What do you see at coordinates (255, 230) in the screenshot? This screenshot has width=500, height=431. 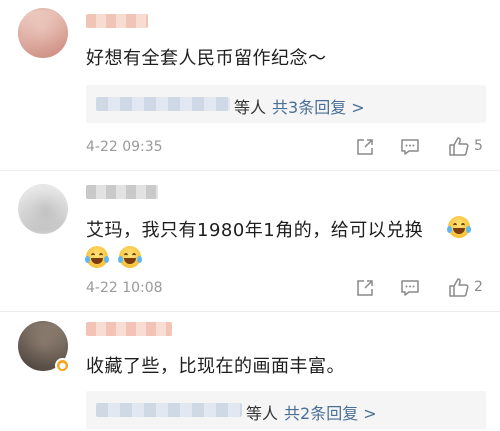 I see `comment-text: 艾玛，我只有1980年1角的，给可以兑换` at bounding box center [255, 230].